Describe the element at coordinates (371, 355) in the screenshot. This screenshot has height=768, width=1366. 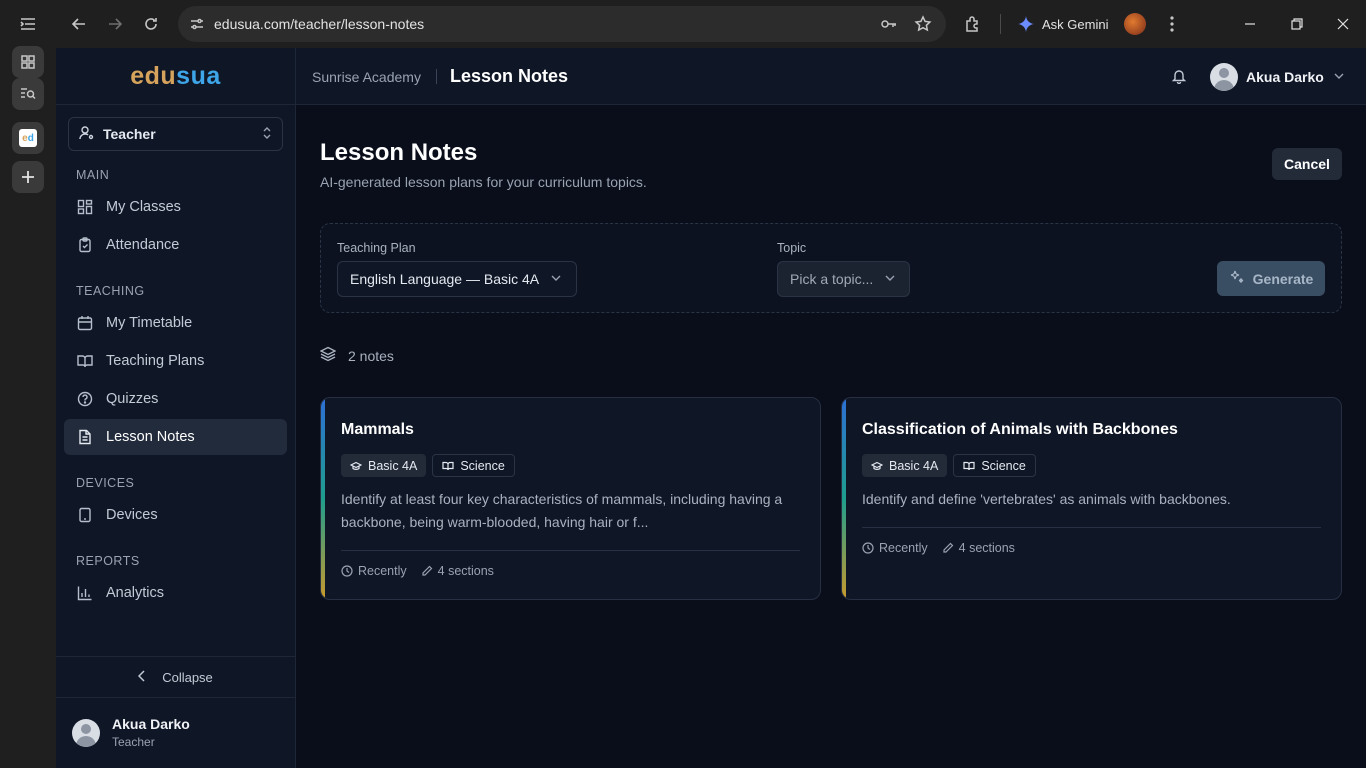
I see `notes-count-text: 2 notes` at that location.